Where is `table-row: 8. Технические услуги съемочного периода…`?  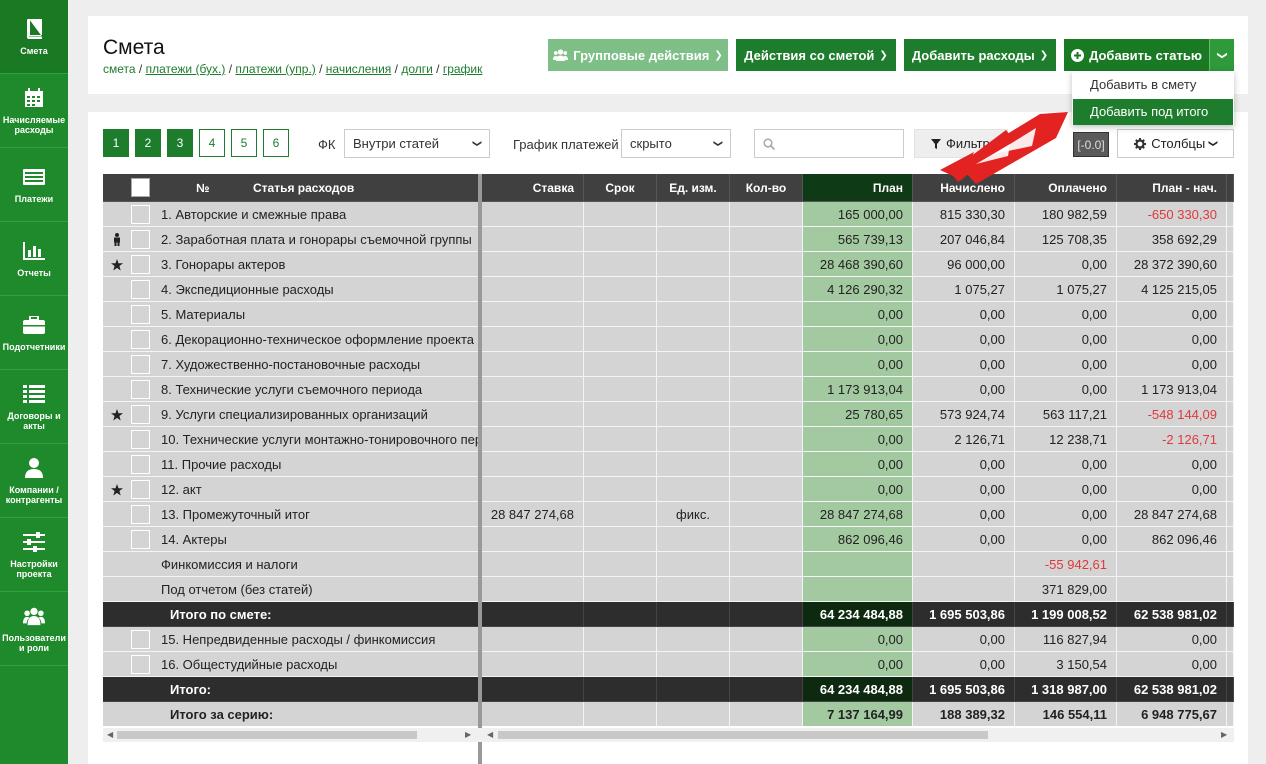 table-row: 8. Технические услуги съемочного периода… is located at coordinates (668, 389).